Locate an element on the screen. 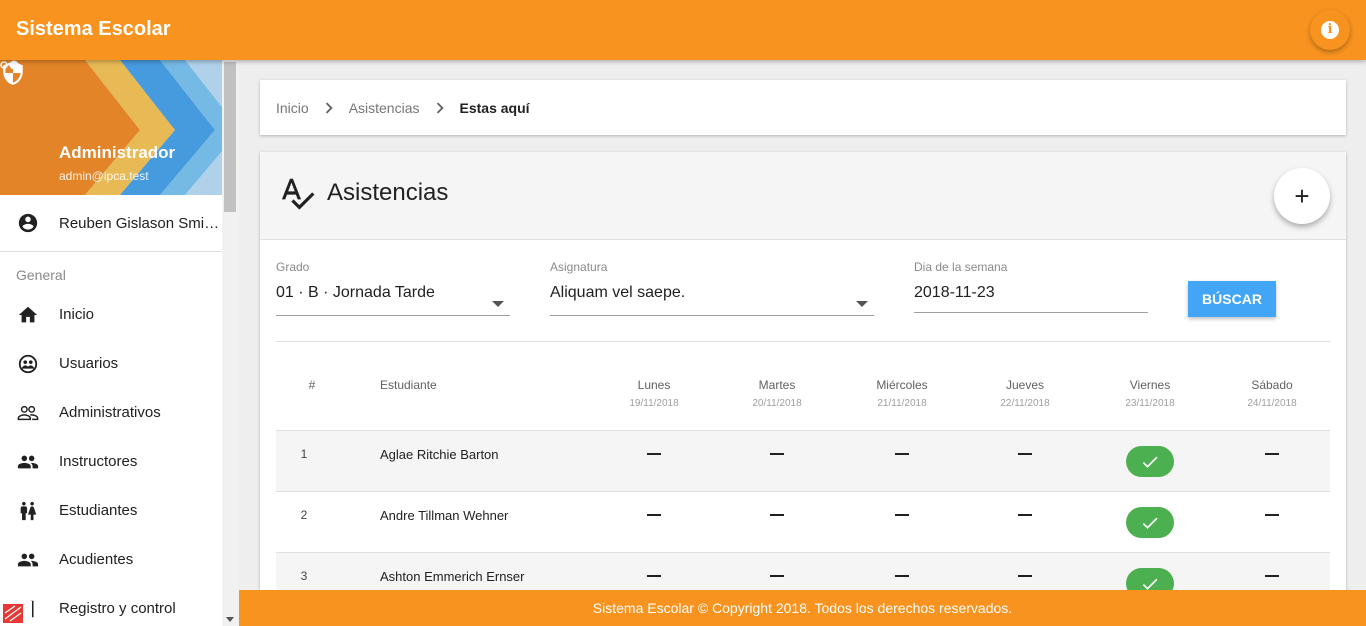 The height and width of the screenshot is (626, 1366). sidebar-item-administrativos: Administrativos is located at coordinates (111, 412).